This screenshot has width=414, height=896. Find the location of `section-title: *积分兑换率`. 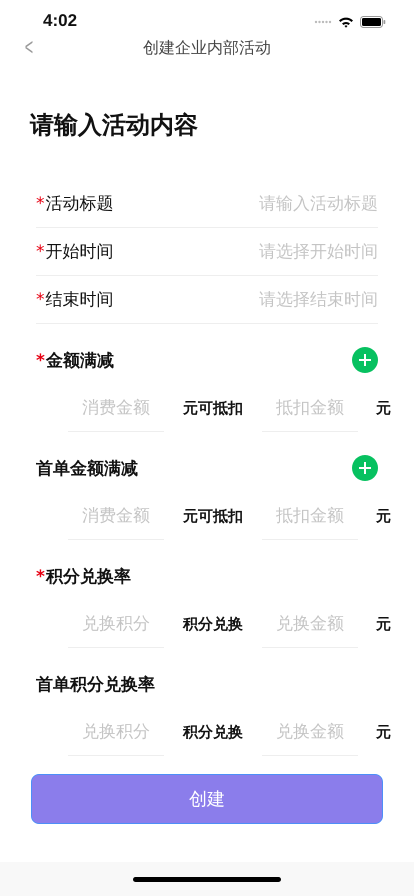

section-title: *积分兑换率 is located at coordinates (83, 577).